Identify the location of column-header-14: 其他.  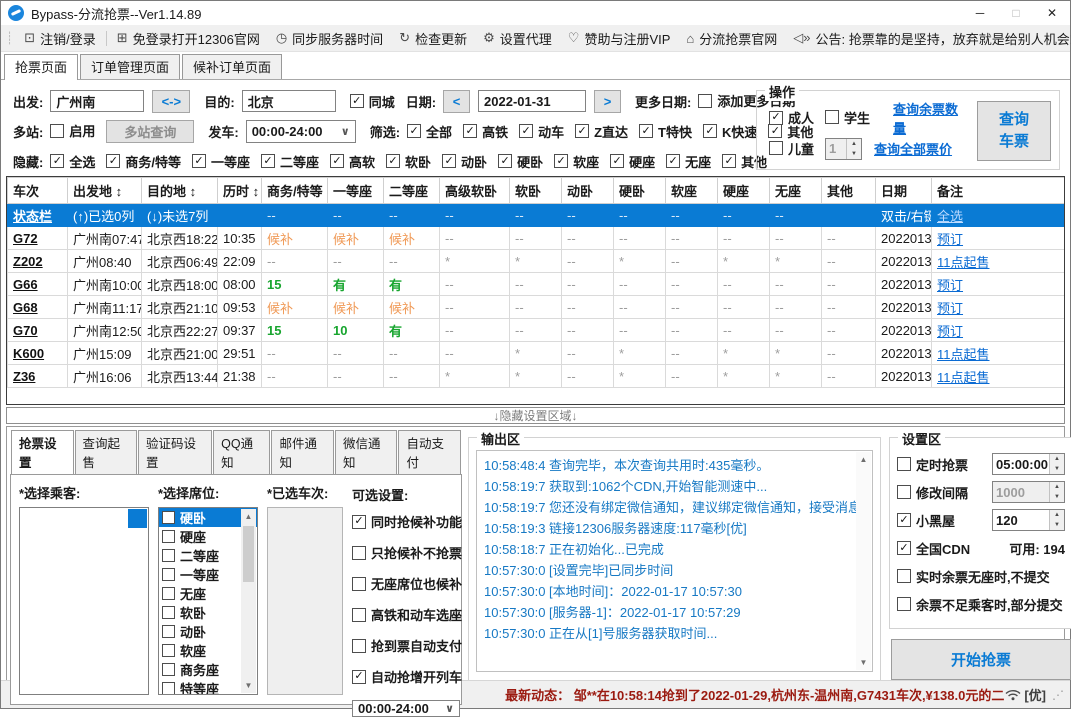
(848, 190).